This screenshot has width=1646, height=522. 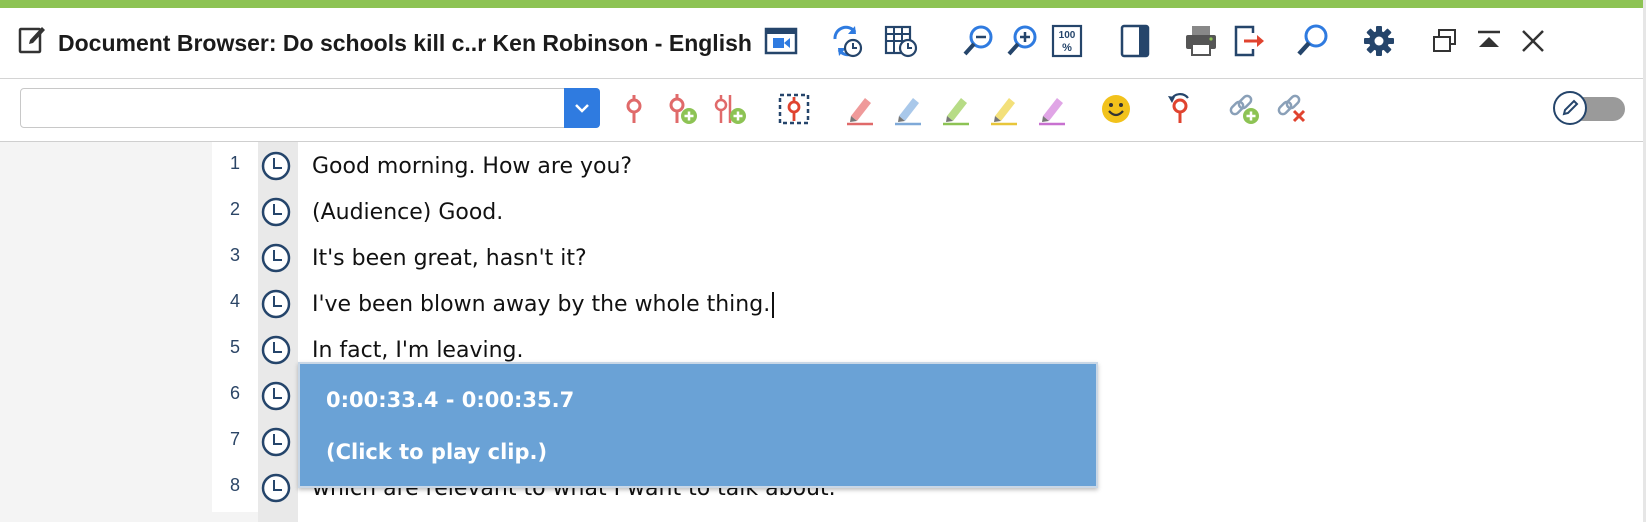 What do you see at coordinates (582, 108) in the screenshot?
I see `chevron-down-icon` at bounding box center [582, 108].